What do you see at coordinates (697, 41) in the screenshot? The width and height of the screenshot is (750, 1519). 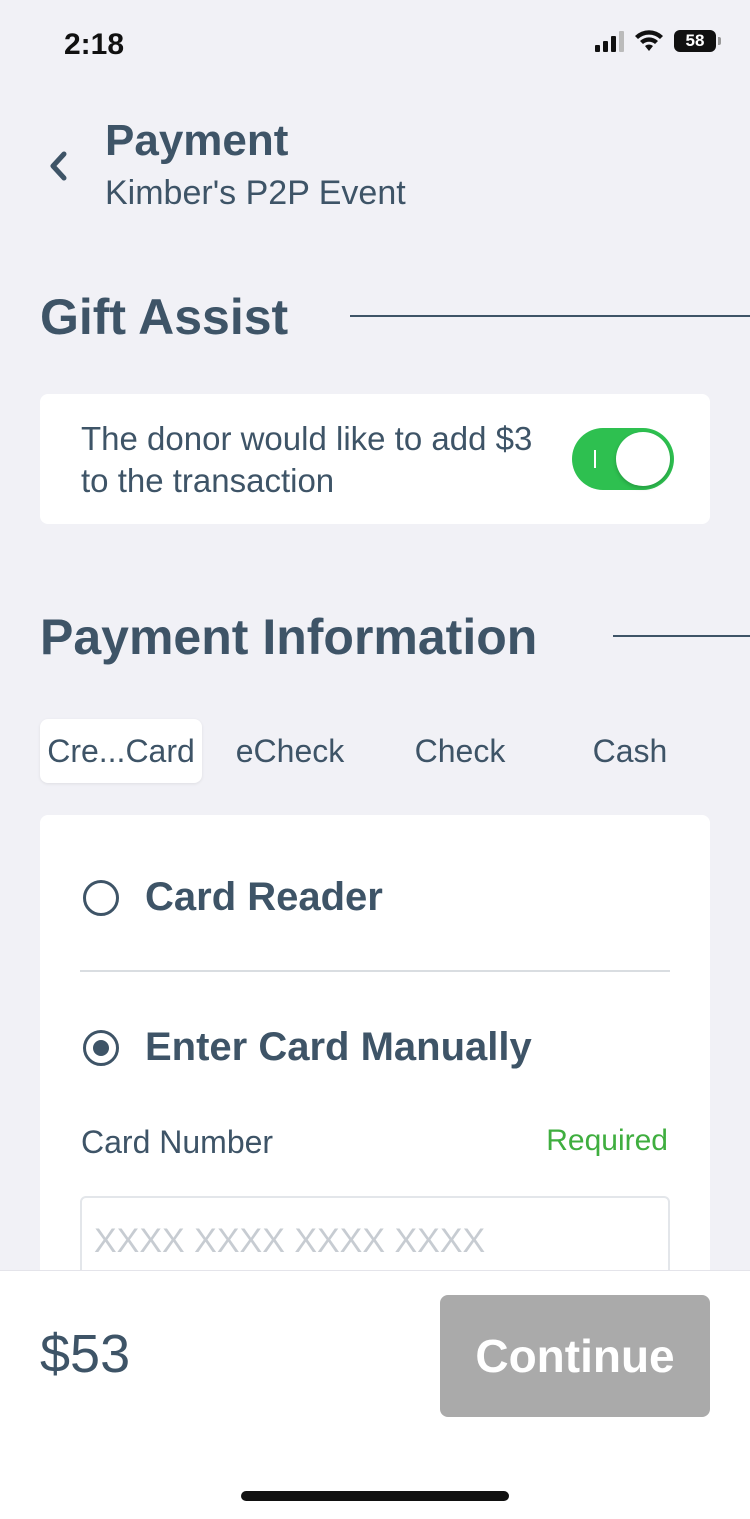 I see `battery-icon: 58` at bounding box center [697, 41].